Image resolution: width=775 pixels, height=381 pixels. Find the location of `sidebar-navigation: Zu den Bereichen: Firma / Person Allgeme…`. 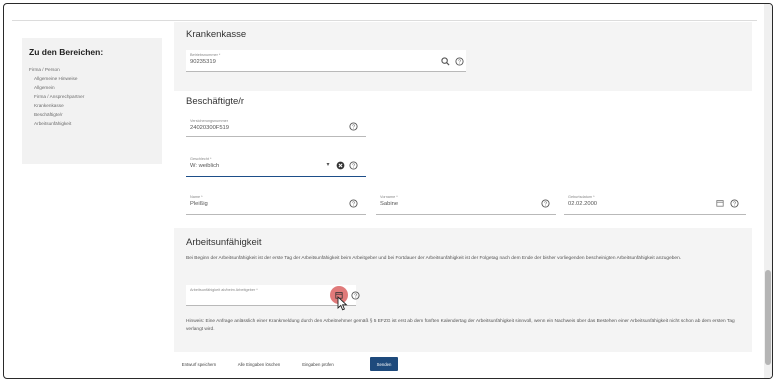

sidebar-navigation: Zu den Bereichen: Firma / Person Allgeme… is located at coordinates (92, 101).